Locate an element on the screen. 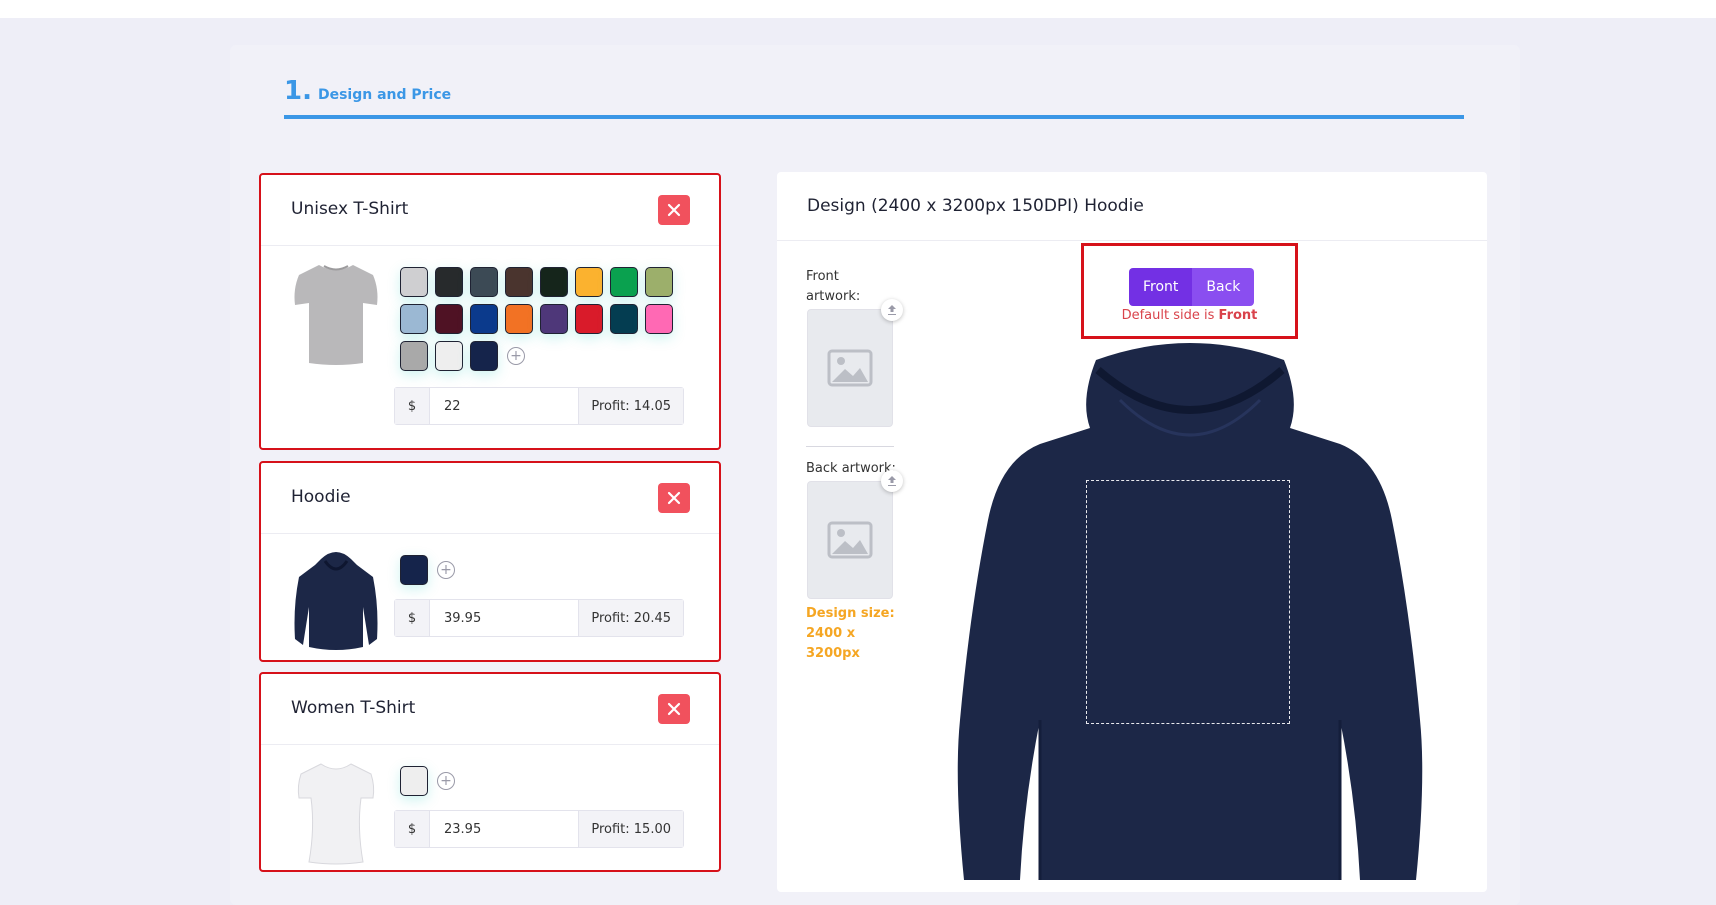 The height and width of the screenshot is (905, 1716). price-group: $ Profit: 14.05 is located at coordinates (539, 406).